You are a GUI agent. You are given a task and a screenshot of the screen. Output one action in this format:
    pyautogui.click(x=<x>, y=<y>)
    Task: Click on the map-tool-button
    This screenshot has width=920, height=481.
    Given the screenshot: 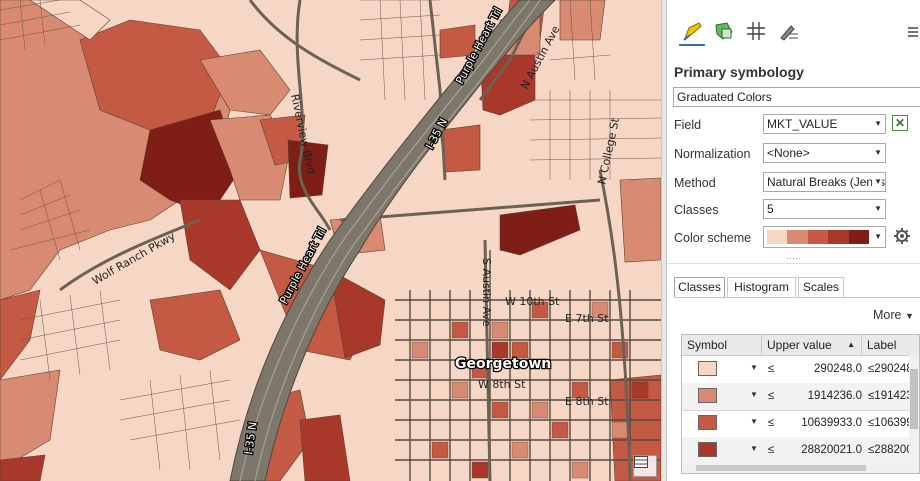 What is the action you would take?
    pyautogui.click(x=645, y=466)
    